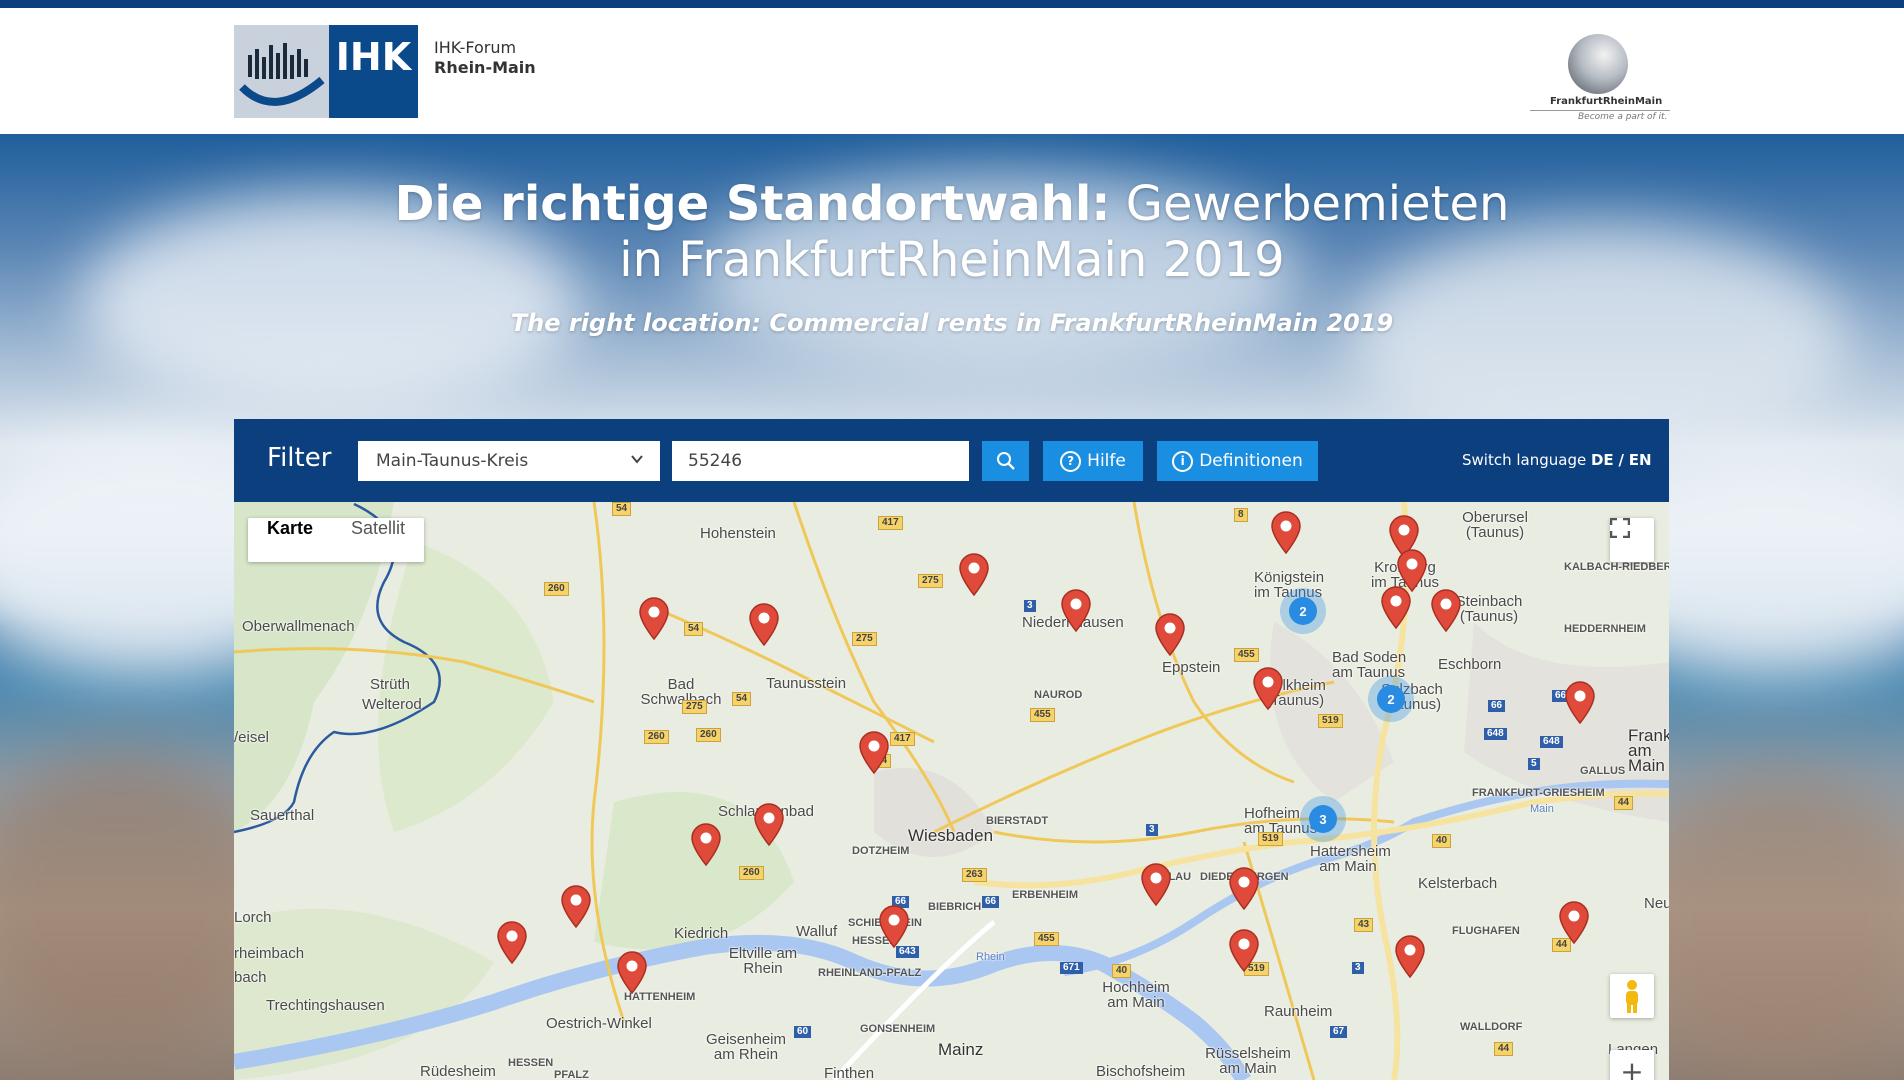 This screenshot has width=1904, height=1080. I want to click on place-label: Strüth, so click(390, 684).